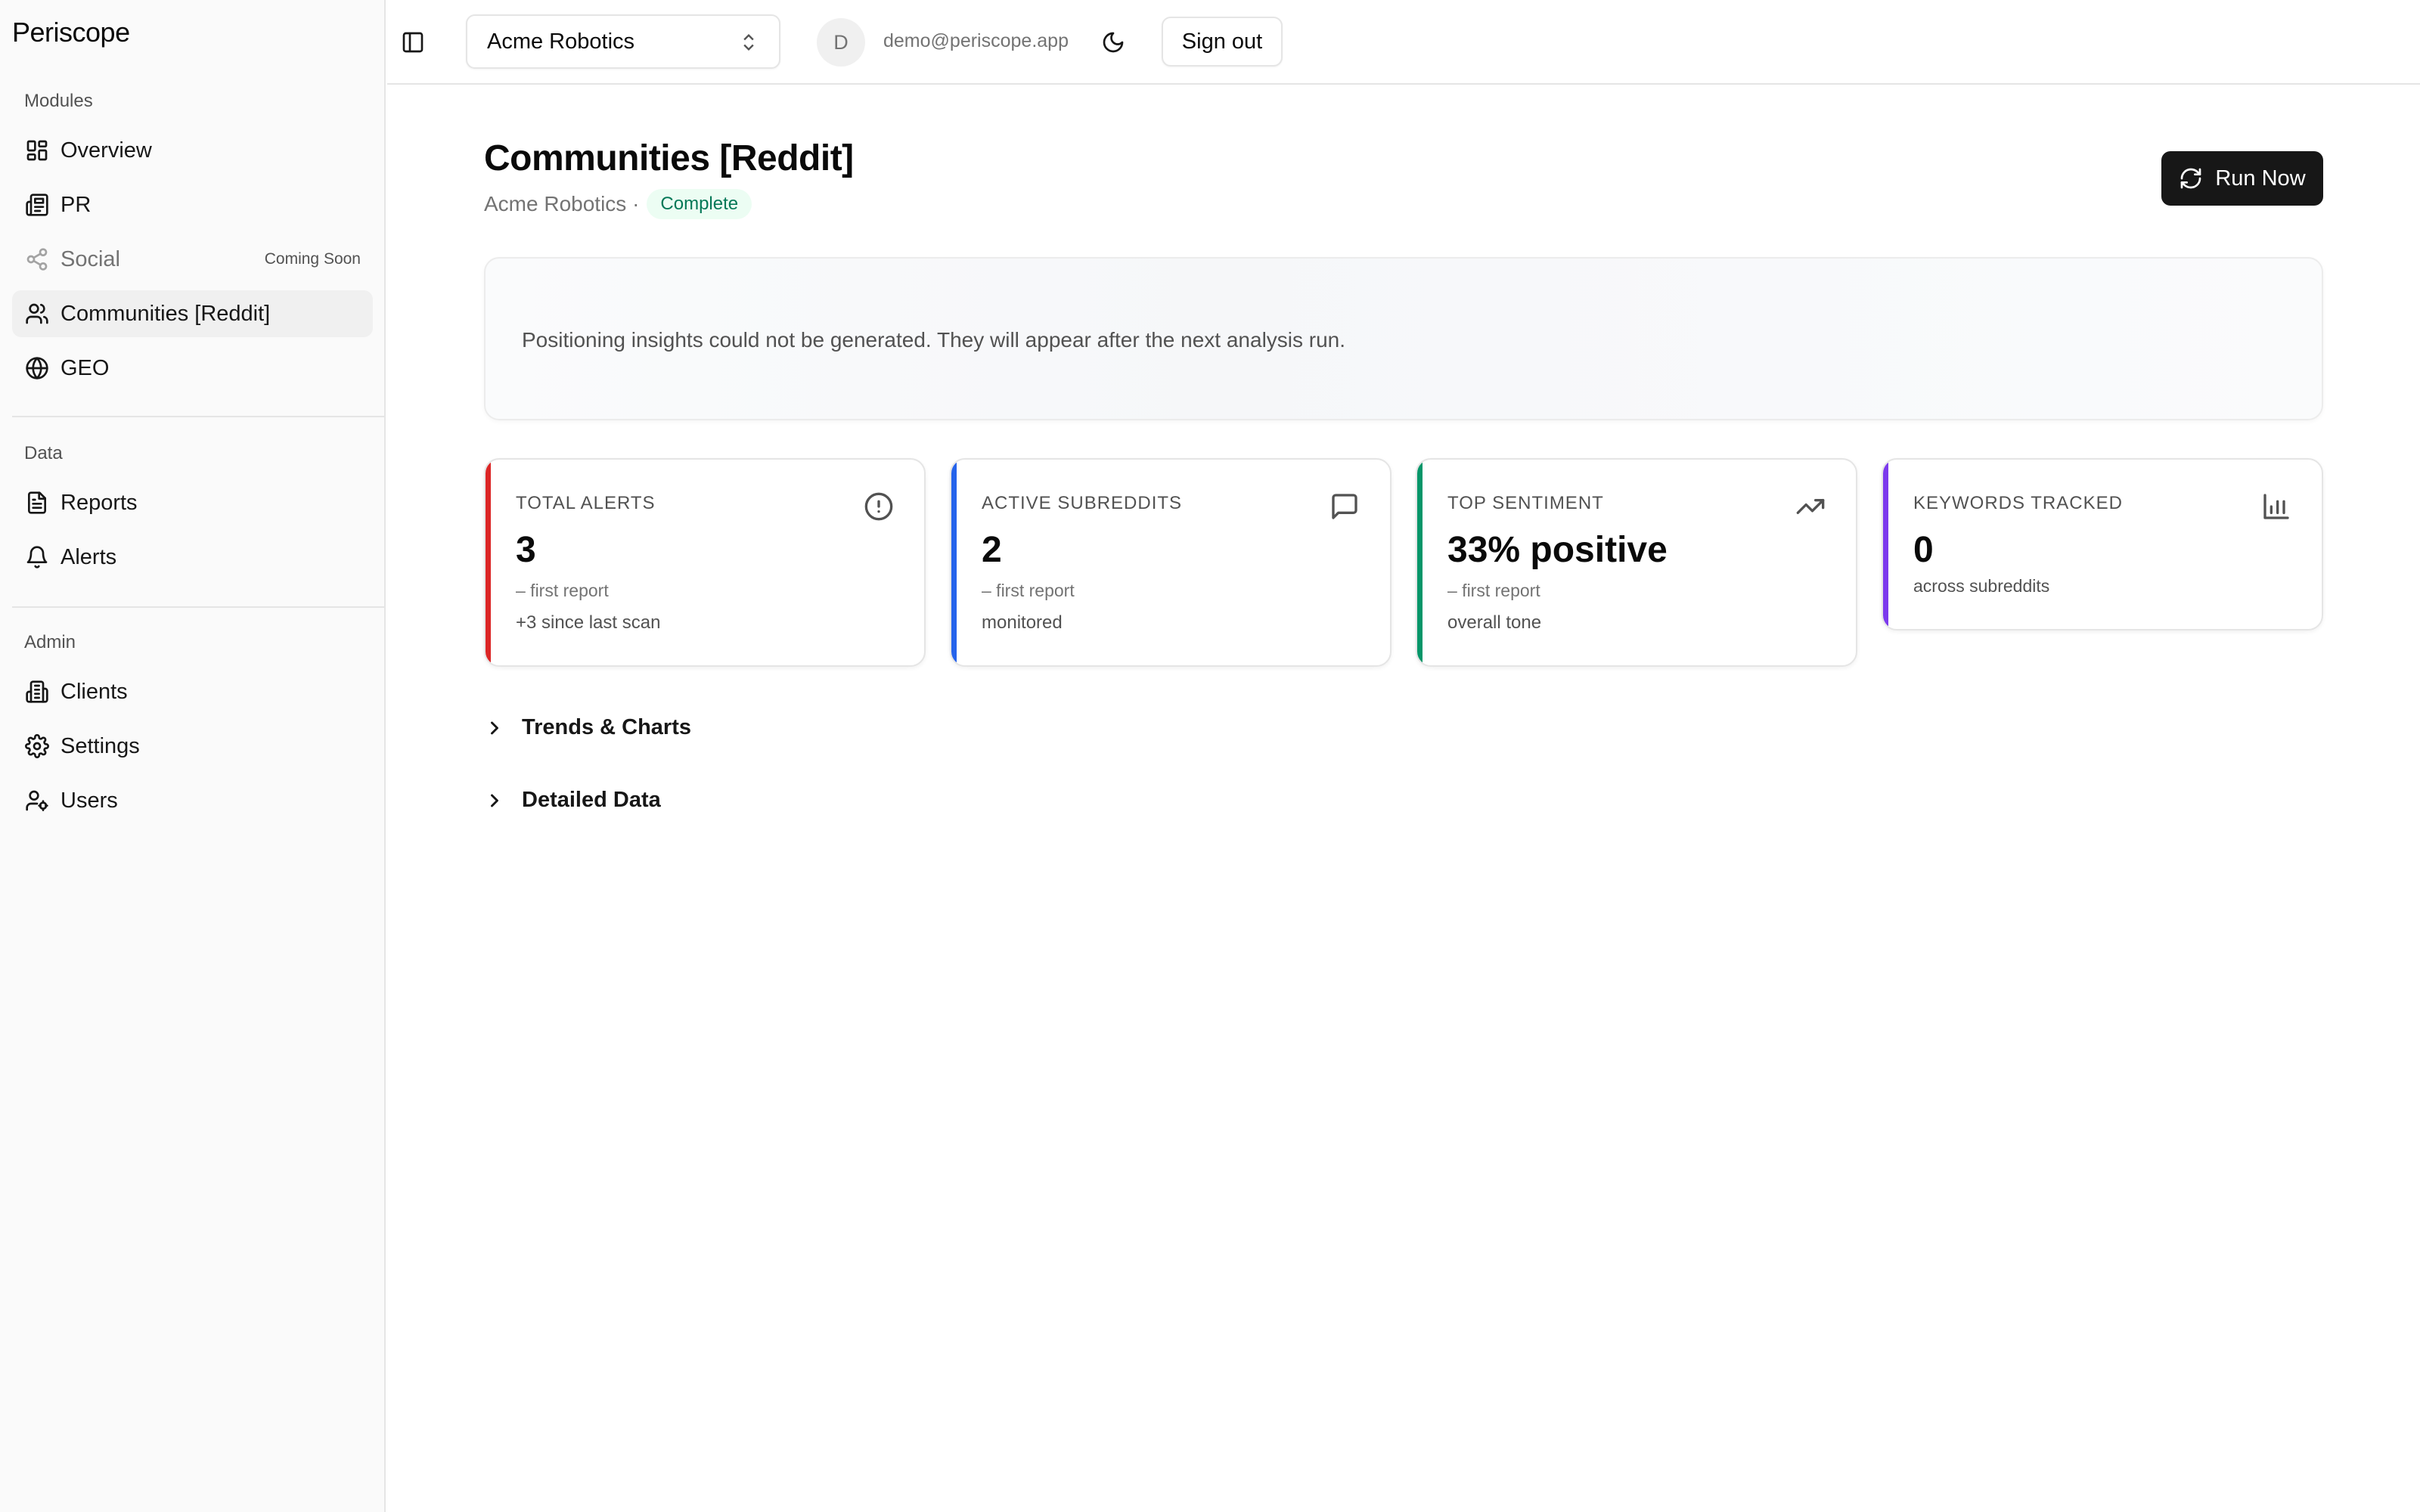  Describe the element at coordinates (37, 557) in the screenshot. I see `bell-icon` at that location.